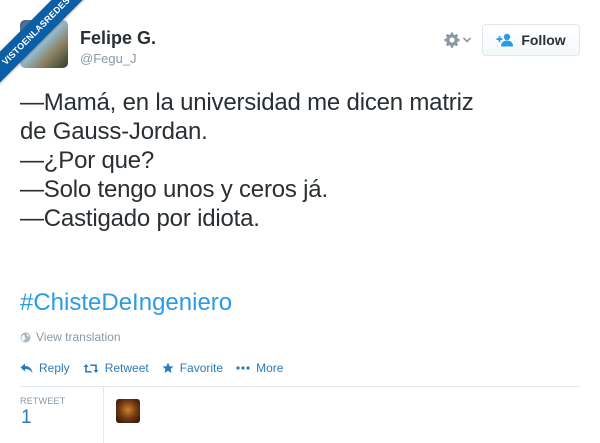  I want to click on tweet-line: —¿Por que?, so click(87, 160).